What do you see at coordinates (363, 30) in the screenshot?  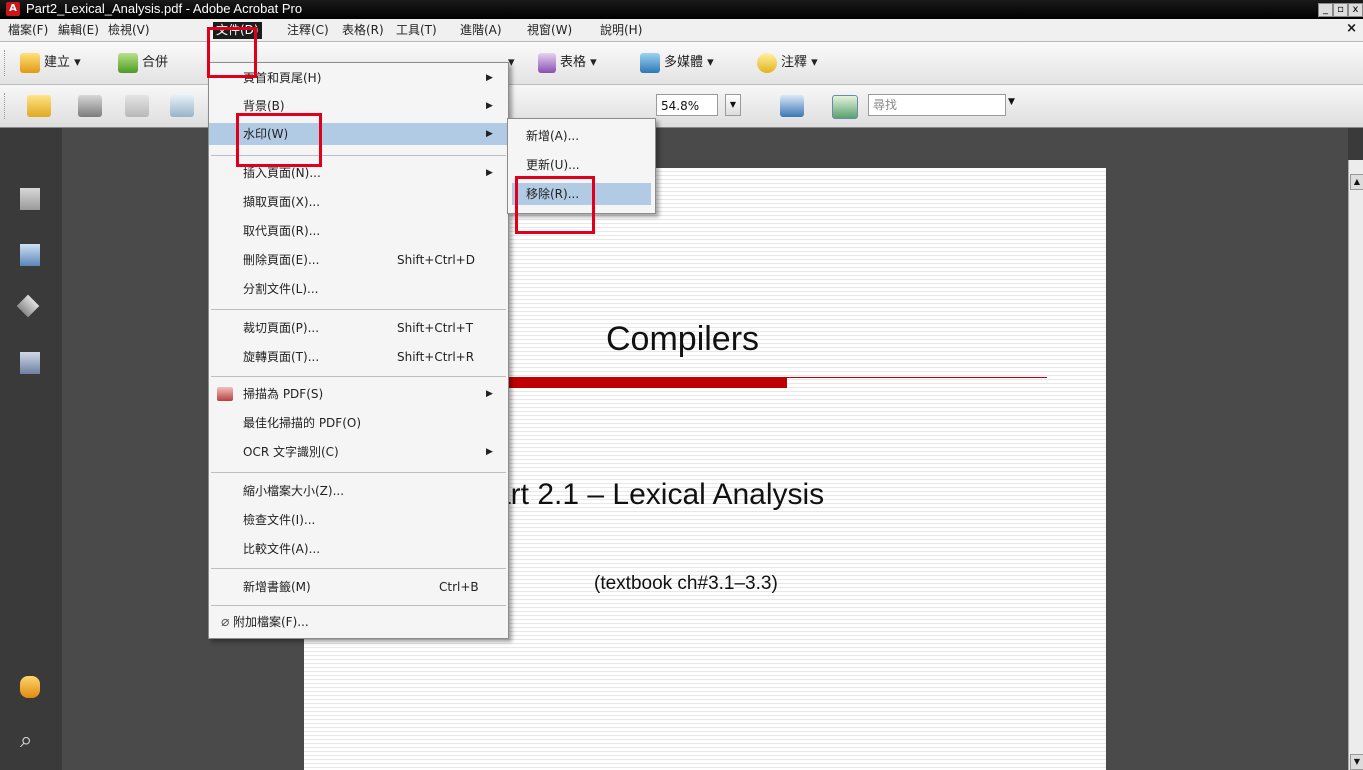 I see `menu-forms: 表格(R)` at bounding box center [363, 30].